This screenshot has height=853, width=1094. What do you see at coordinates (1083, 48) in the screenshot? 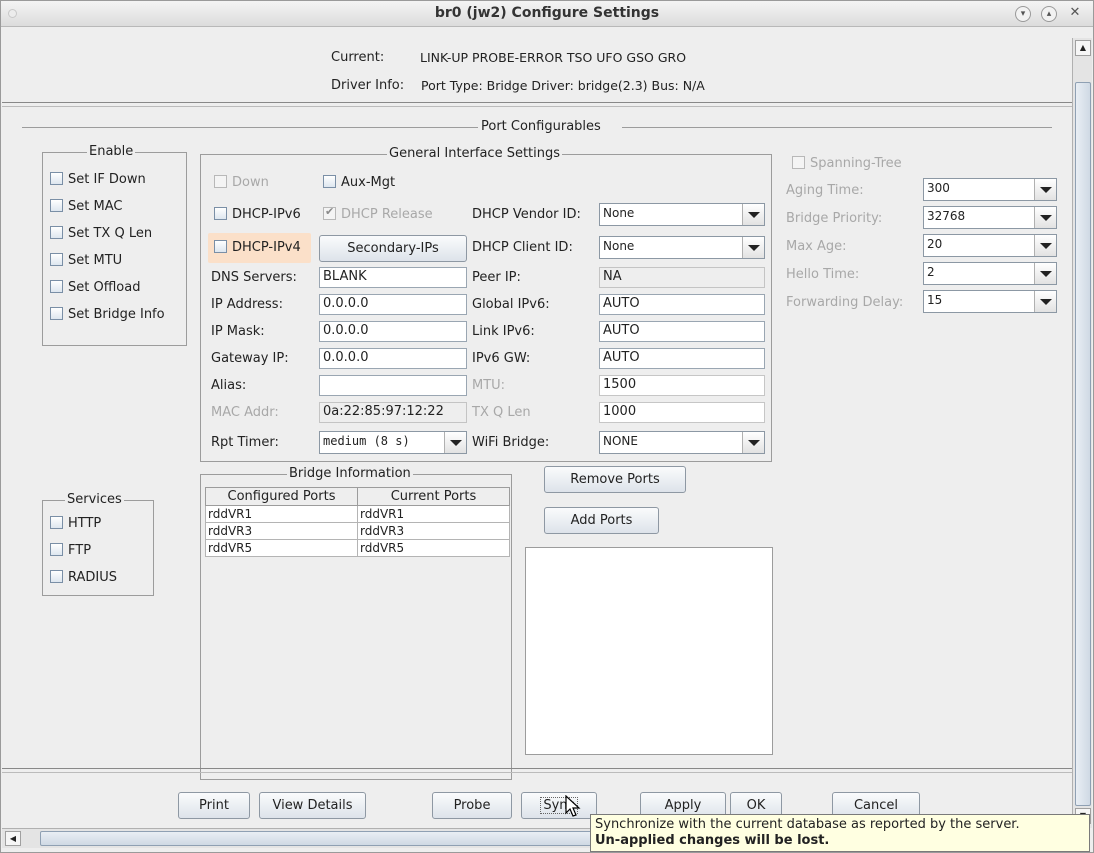
I see `scroll-up-icon: ▲` at bounding box center [1083, 48].